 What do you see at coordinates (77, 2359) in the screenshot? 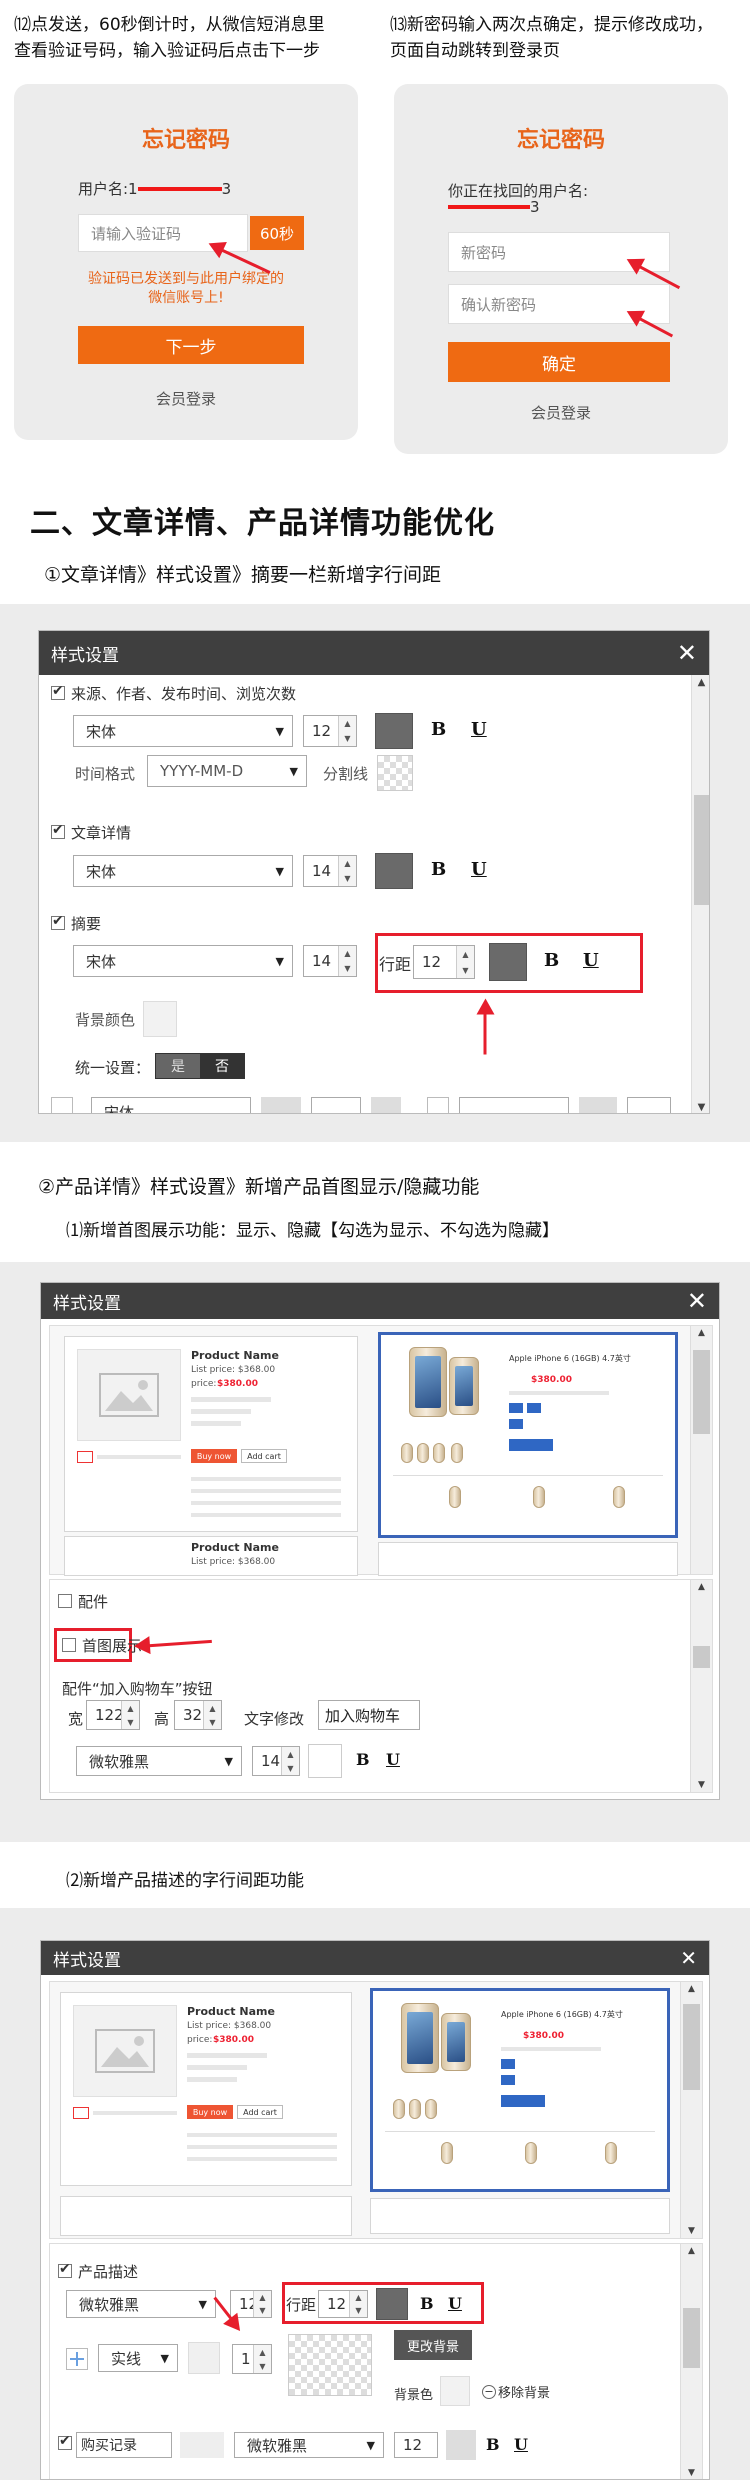
I see `border-color-picker` at bounding box center [77, 2359].